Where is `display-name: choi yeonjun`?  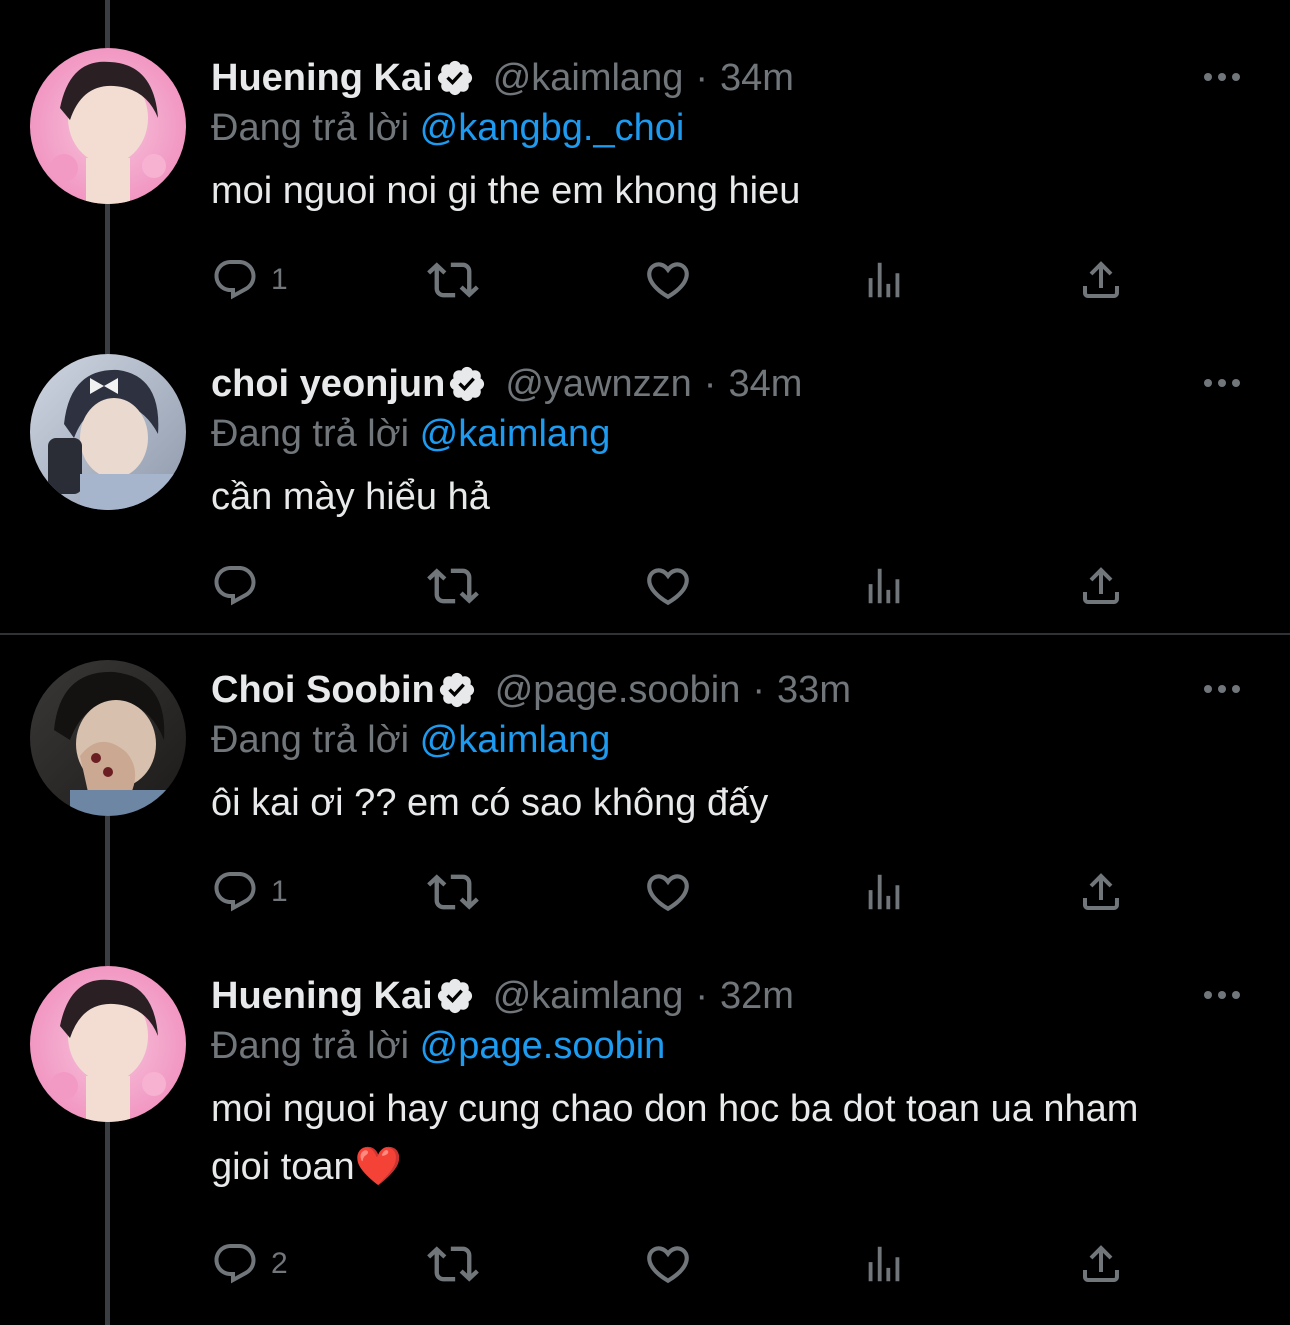 display-name: choi yeonjun is located at coordinates (328, 384).